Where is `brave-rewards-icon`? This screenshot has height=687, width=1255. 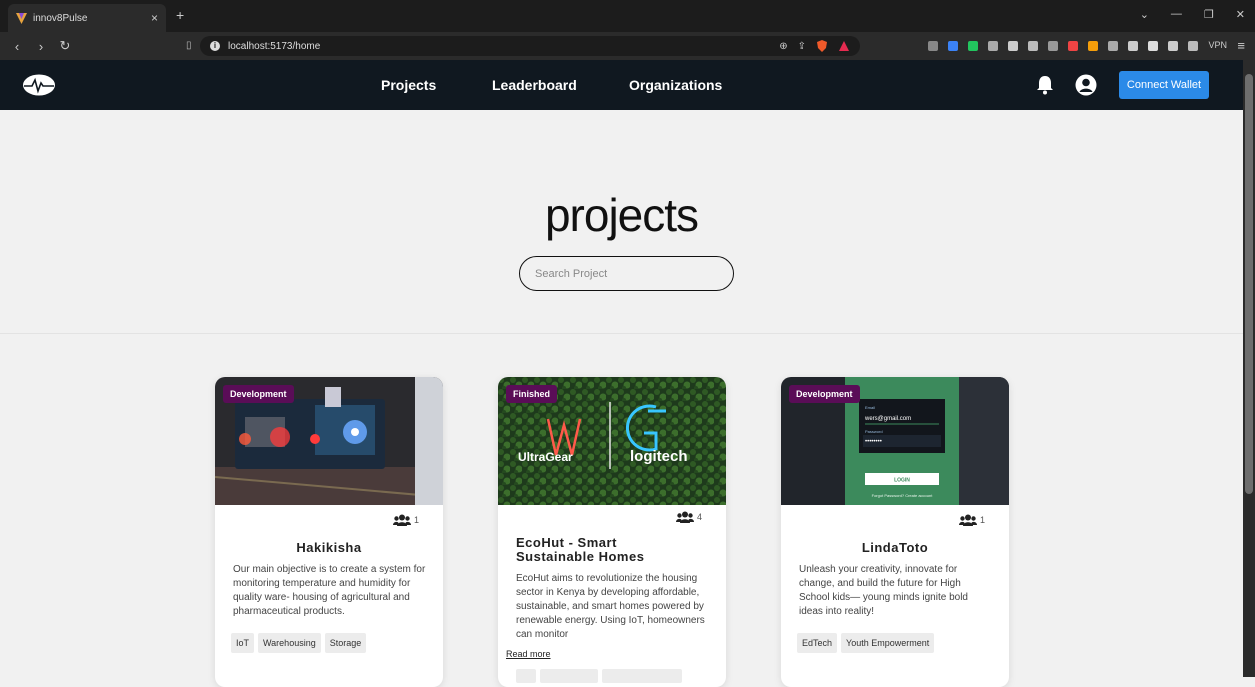
brave-rewards-icon is located at coordinates (844, 46).